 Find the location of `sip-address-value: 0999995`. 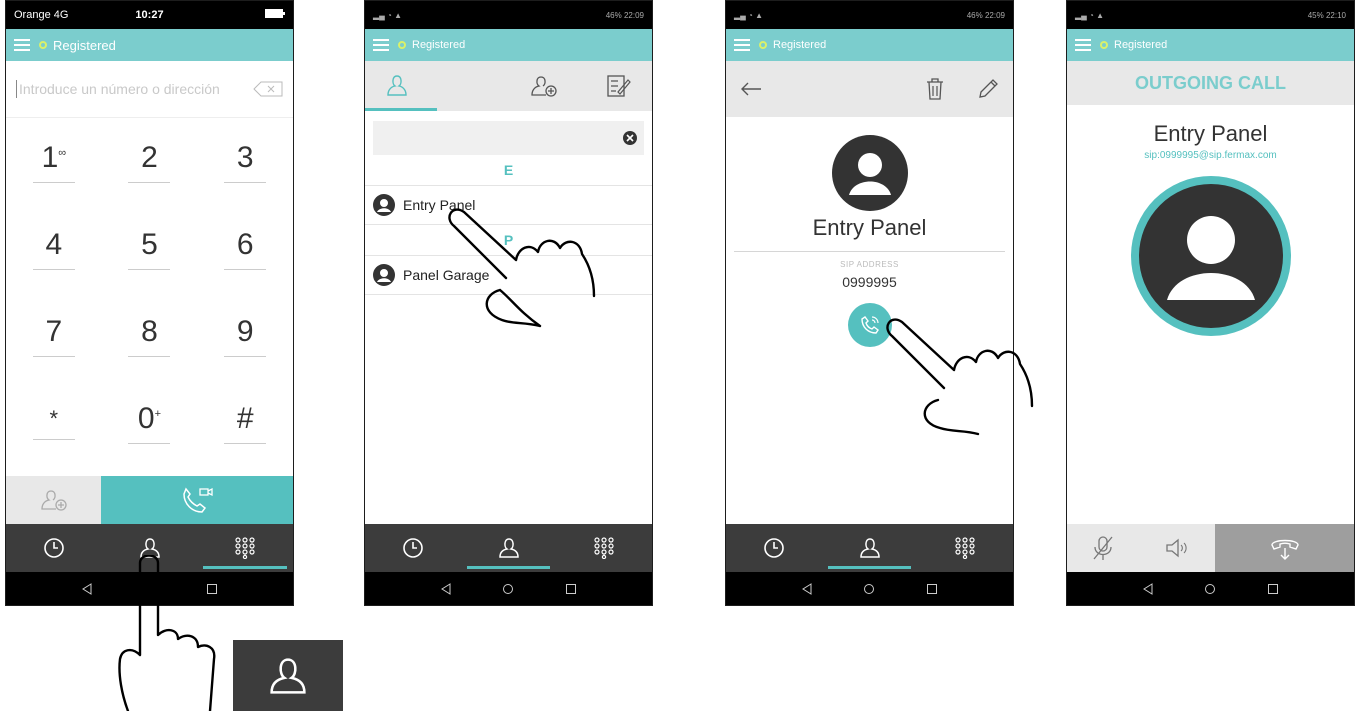

sip-address-value: 0999995 is located at coordinates (869, 282).